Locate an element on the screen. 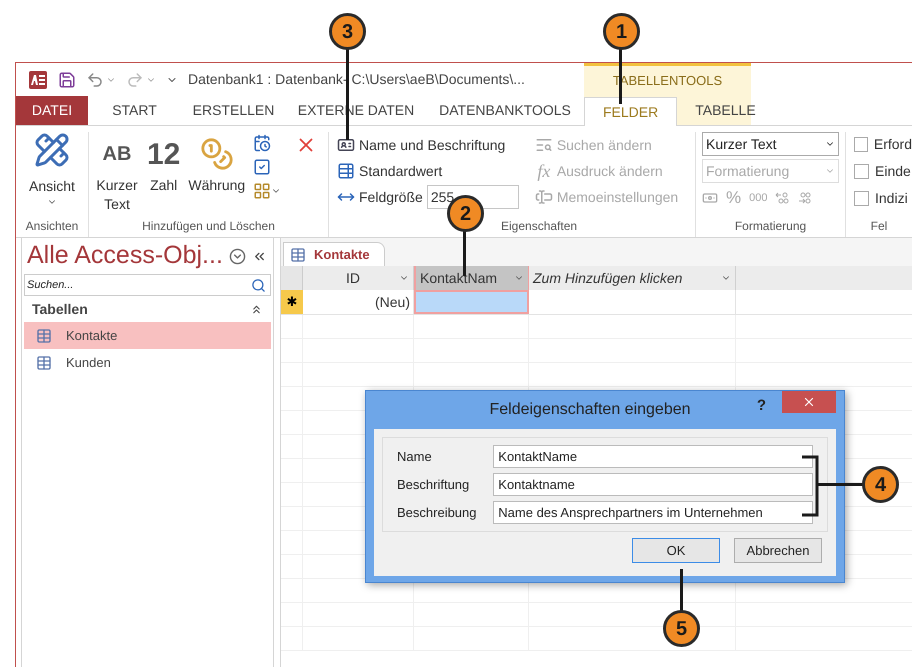  field-label: Name is located at coordinates (415, 457).